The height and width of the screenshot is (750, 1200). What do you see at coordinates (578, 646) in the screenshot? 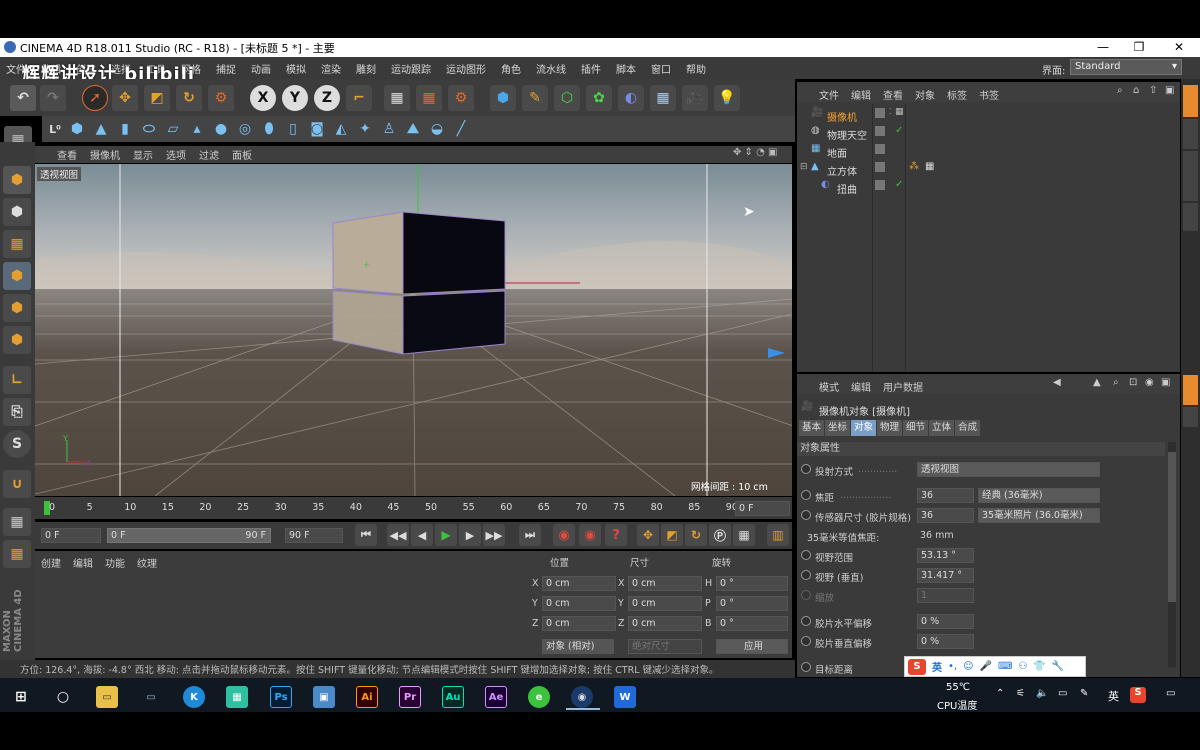
I see `coord-mode-select: 对象 (相对)` at bounding box center [578, 646].